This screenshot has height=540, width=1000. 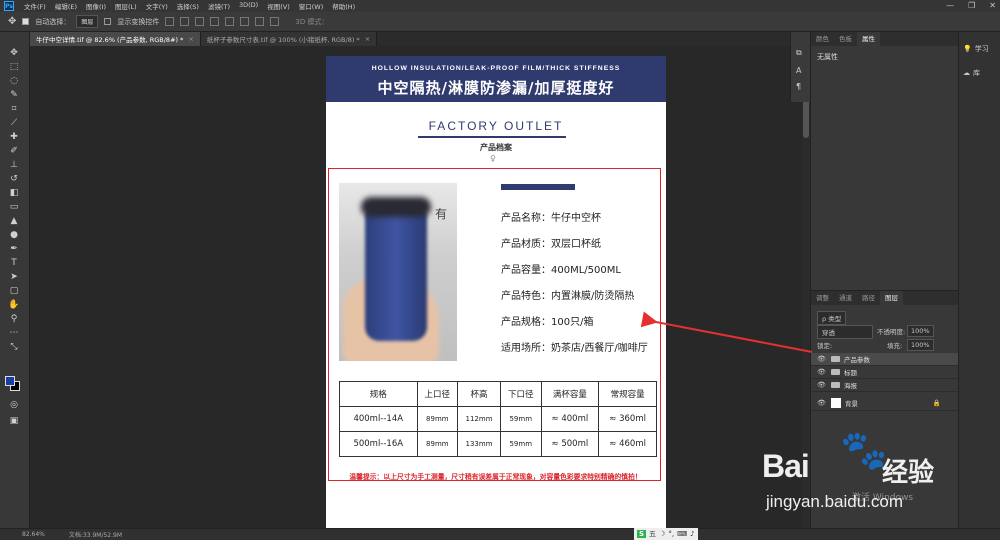 What do you see at coordinates (885, 359) in the screenshot?
I see `layer-row-product-params: 👁 产品参数` at bounding box center [885, 359].